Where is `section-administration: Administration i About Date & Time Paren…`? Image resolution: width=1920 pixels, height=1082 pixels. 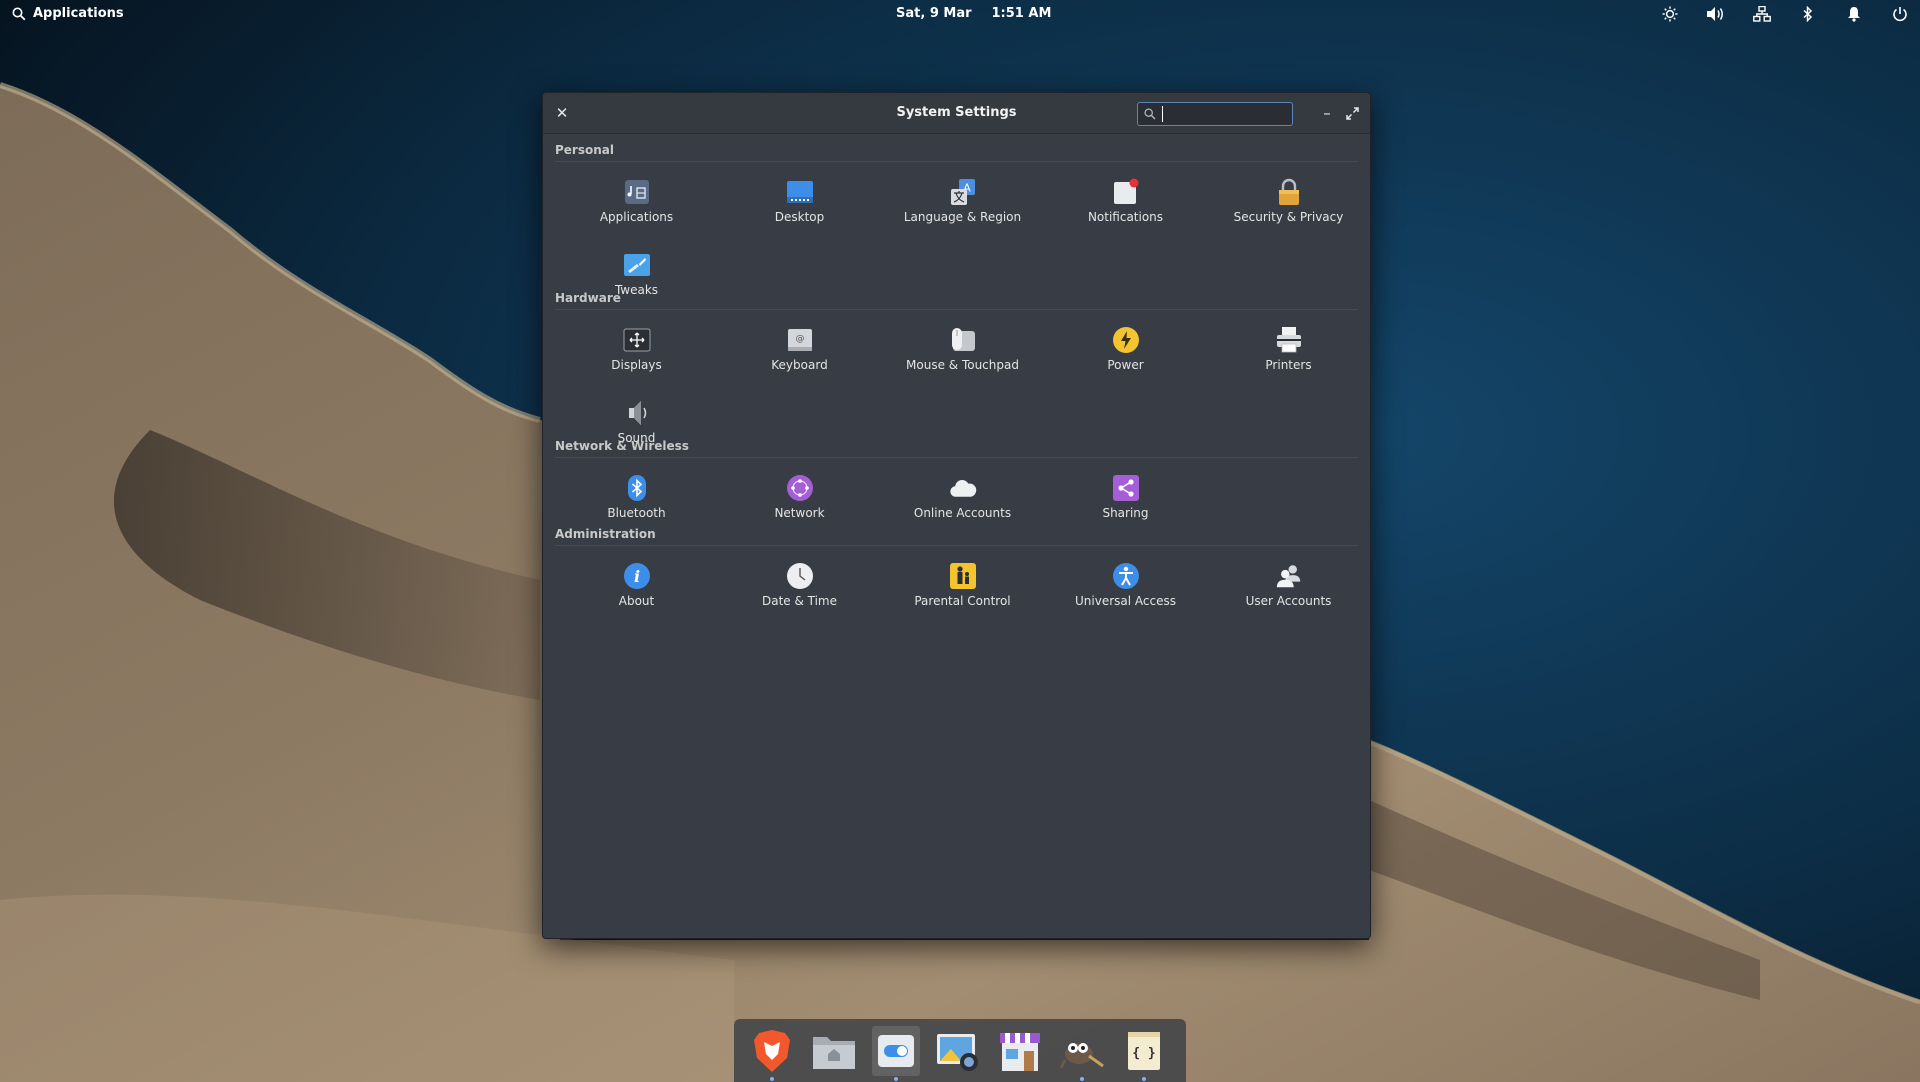 section-administration: Administration i About Date & Time Paren… is located at coordinates (956, 573).